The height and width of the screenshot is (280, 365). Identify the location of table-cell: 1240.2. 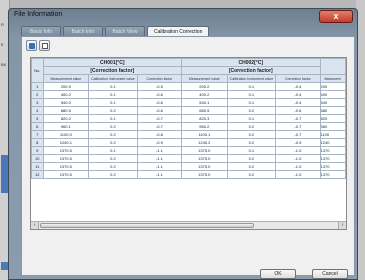
(204, 142).